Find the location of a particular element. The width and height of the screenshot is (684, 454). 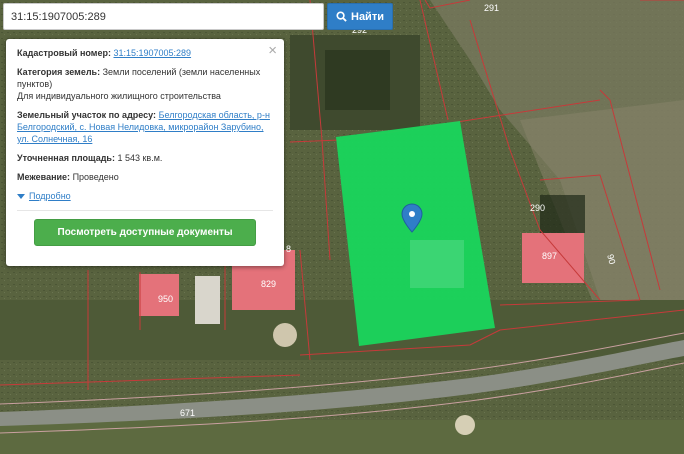

label-950: 950 is located at coordinates (165, 299).